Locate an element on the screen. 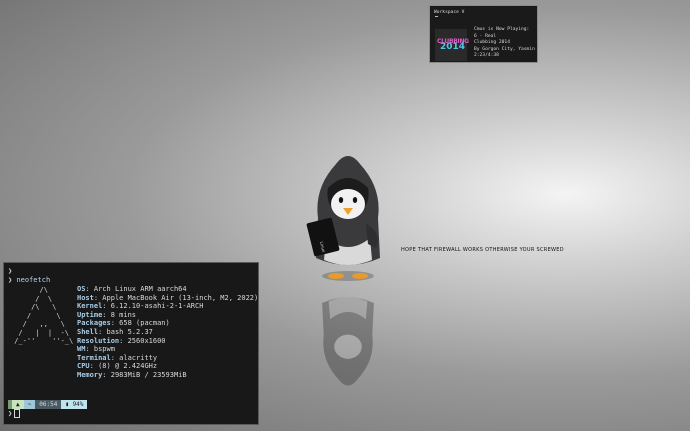 The image size is (690, 431). info-row-shell: Shell: bash 5.2.37 is located at coordinates (115, 331).